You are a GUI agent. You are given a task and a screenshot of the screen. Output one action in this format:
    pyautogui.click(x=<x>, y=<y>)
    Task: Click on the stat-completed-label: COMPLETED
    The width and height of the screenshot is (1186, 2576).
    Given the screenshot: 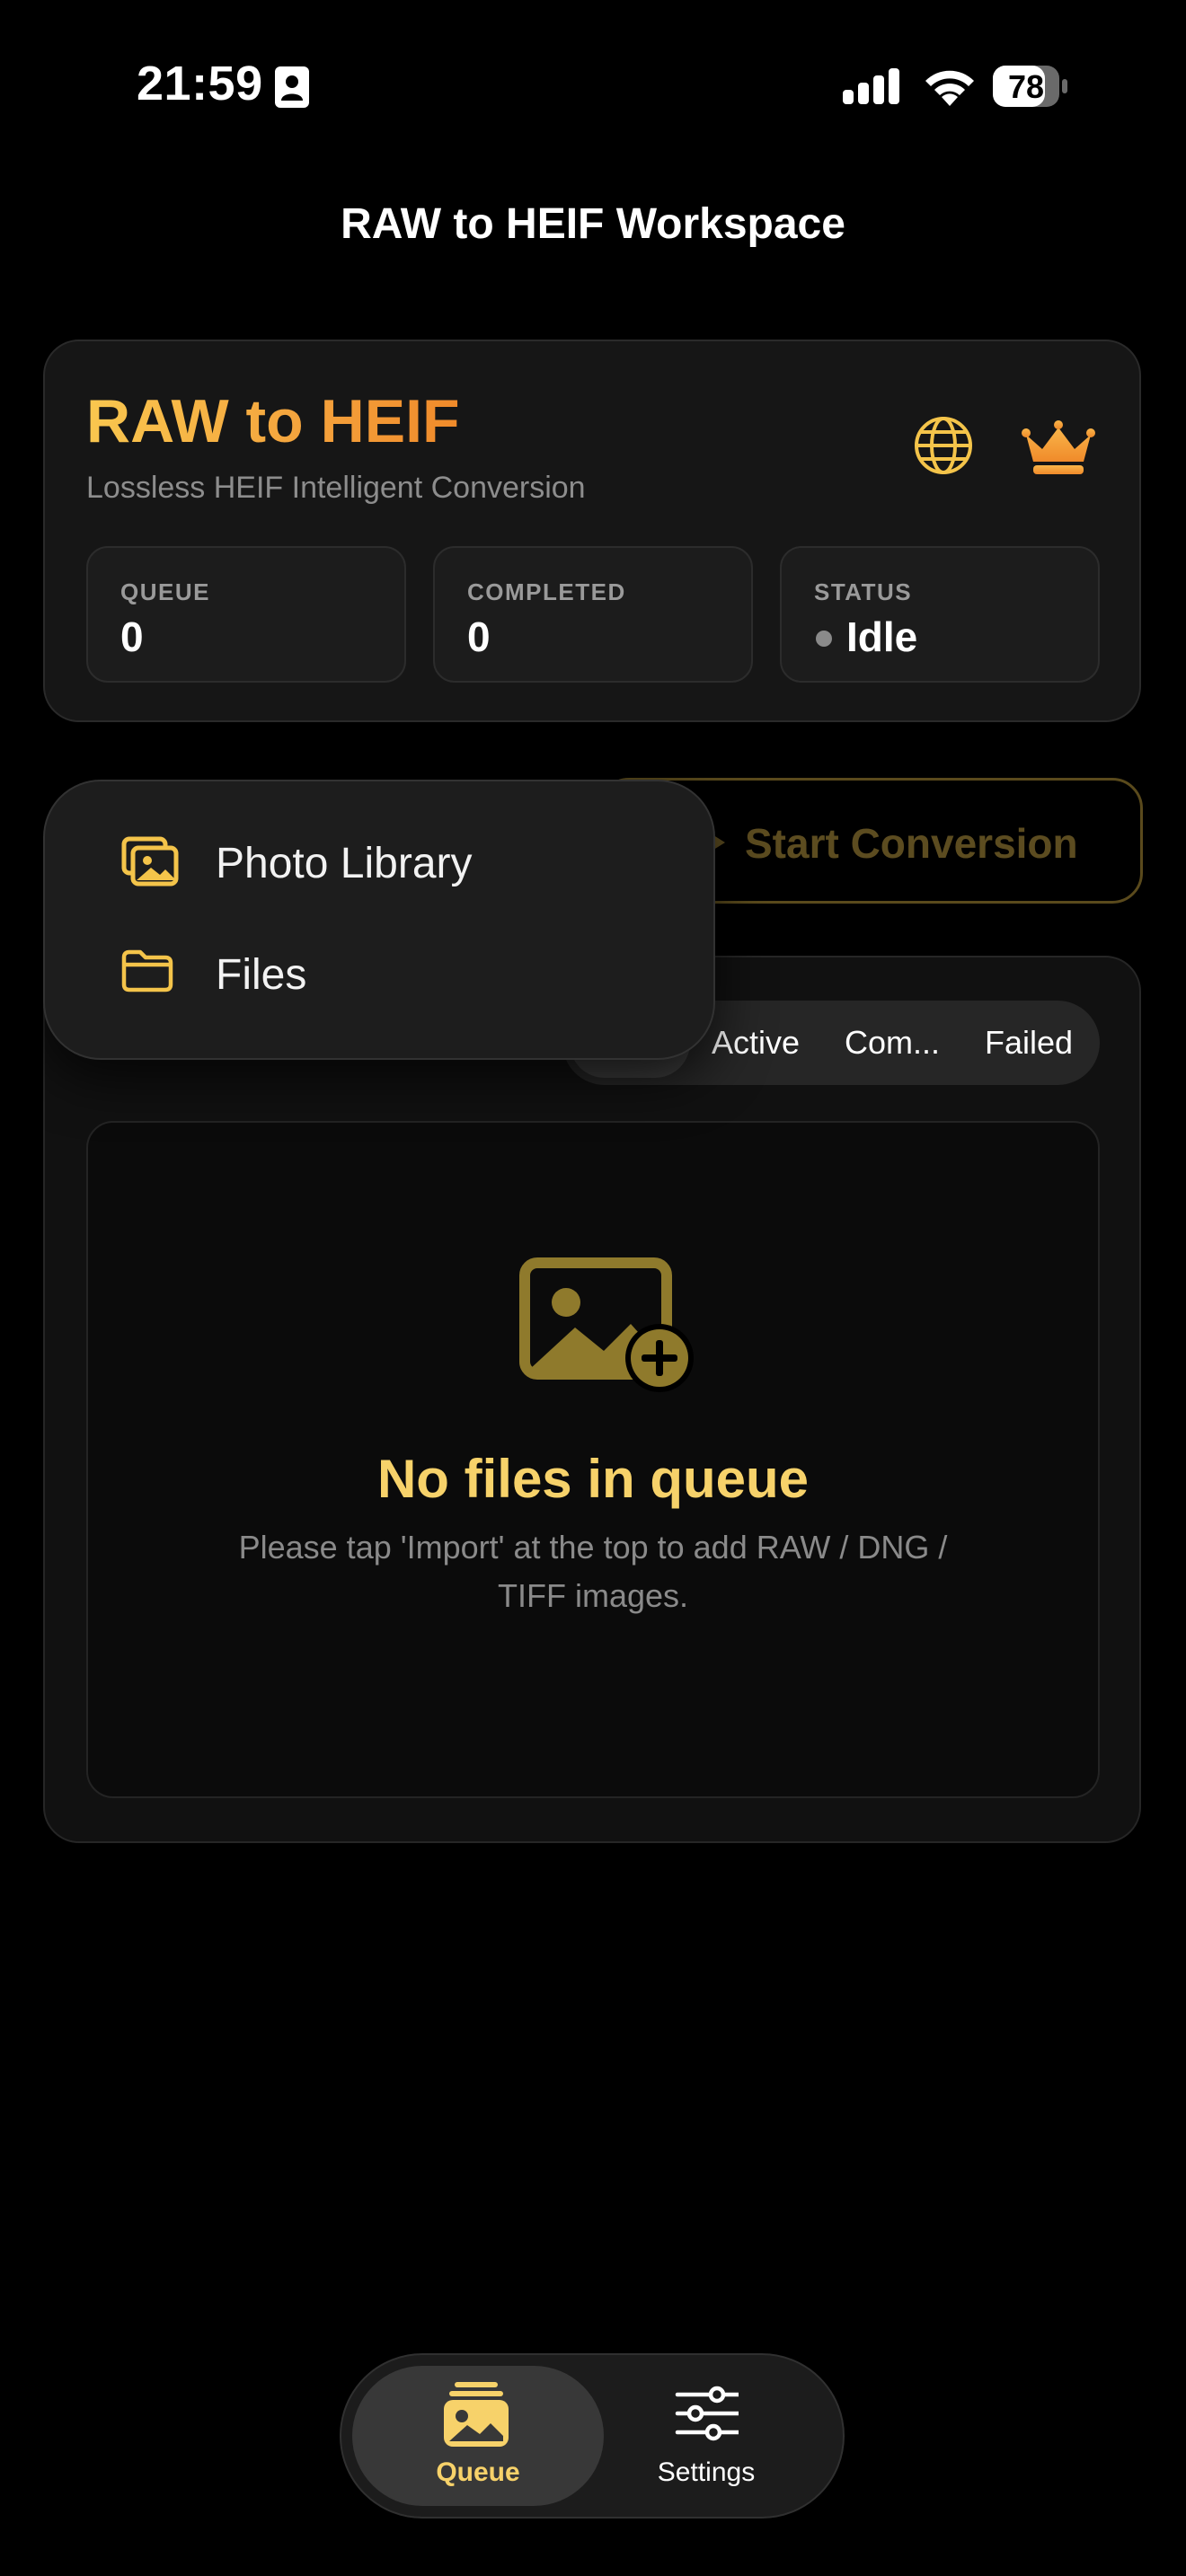 What is the action you would take?
    pyautogui.click(x=546, y=591)
    